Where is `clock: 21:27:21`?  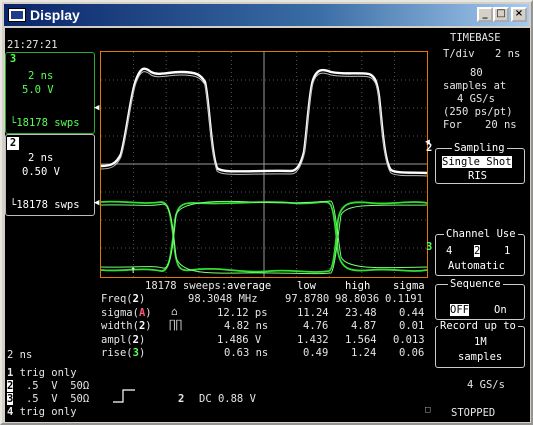 clock: 21:27:21 is located at coordinates (32, 45).